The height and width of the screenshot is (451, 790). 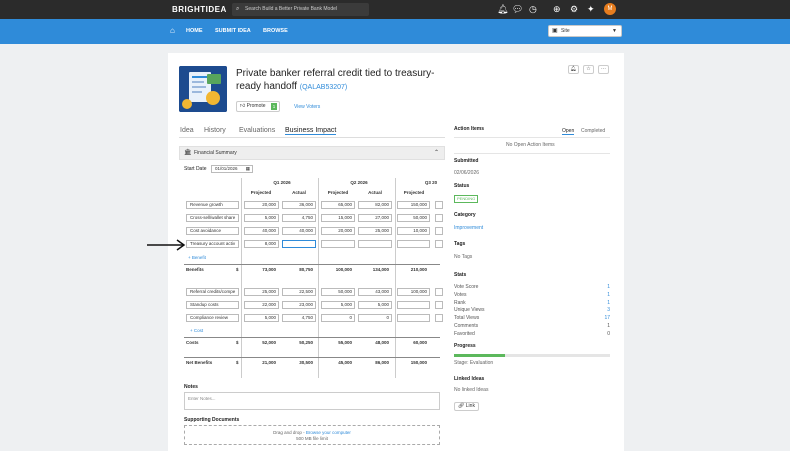 I want to click on value-input: 65,000, so click(x=338, y=205).